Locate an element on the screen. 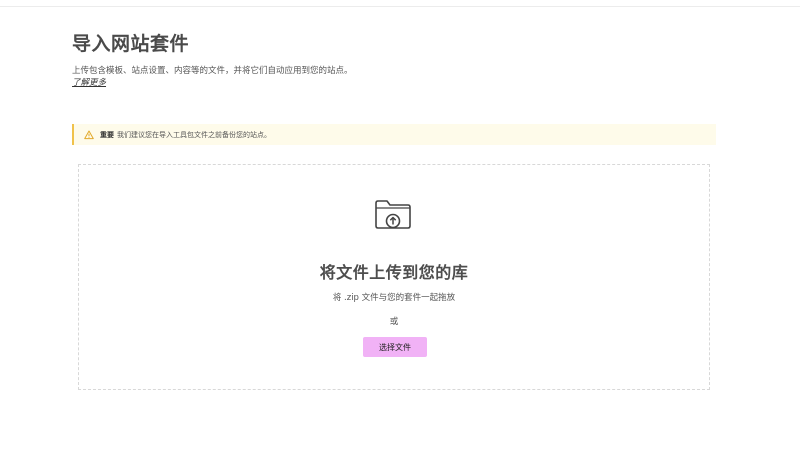 Image resolution: width=800 pixels, height=464 pixels. dropzone-subtitle: 将 .zip 文件与您的套件一起拖放 is located at coordinates (394, 298).